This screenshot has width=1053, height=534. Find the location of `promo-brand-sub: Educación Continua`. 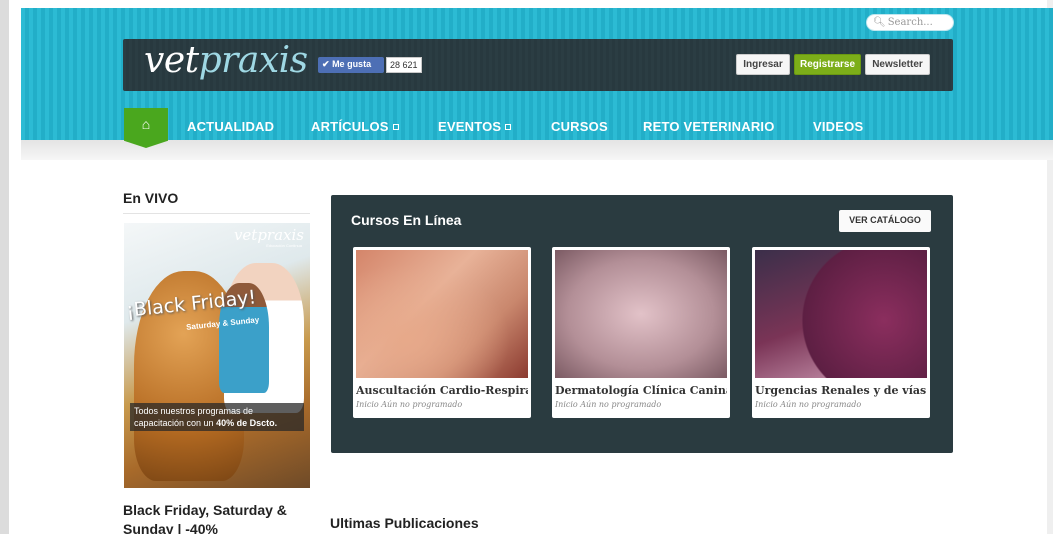

promo-brand-sub: Educación Continua is located at coordinates (284, 245).